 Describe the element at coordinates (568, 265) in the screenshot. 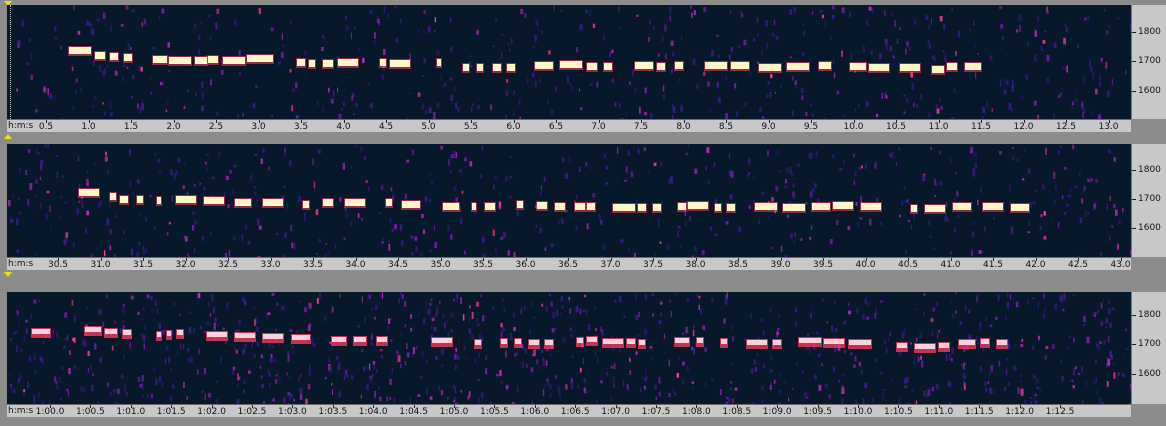

I see `time-tick-label: 36.5` at that location.